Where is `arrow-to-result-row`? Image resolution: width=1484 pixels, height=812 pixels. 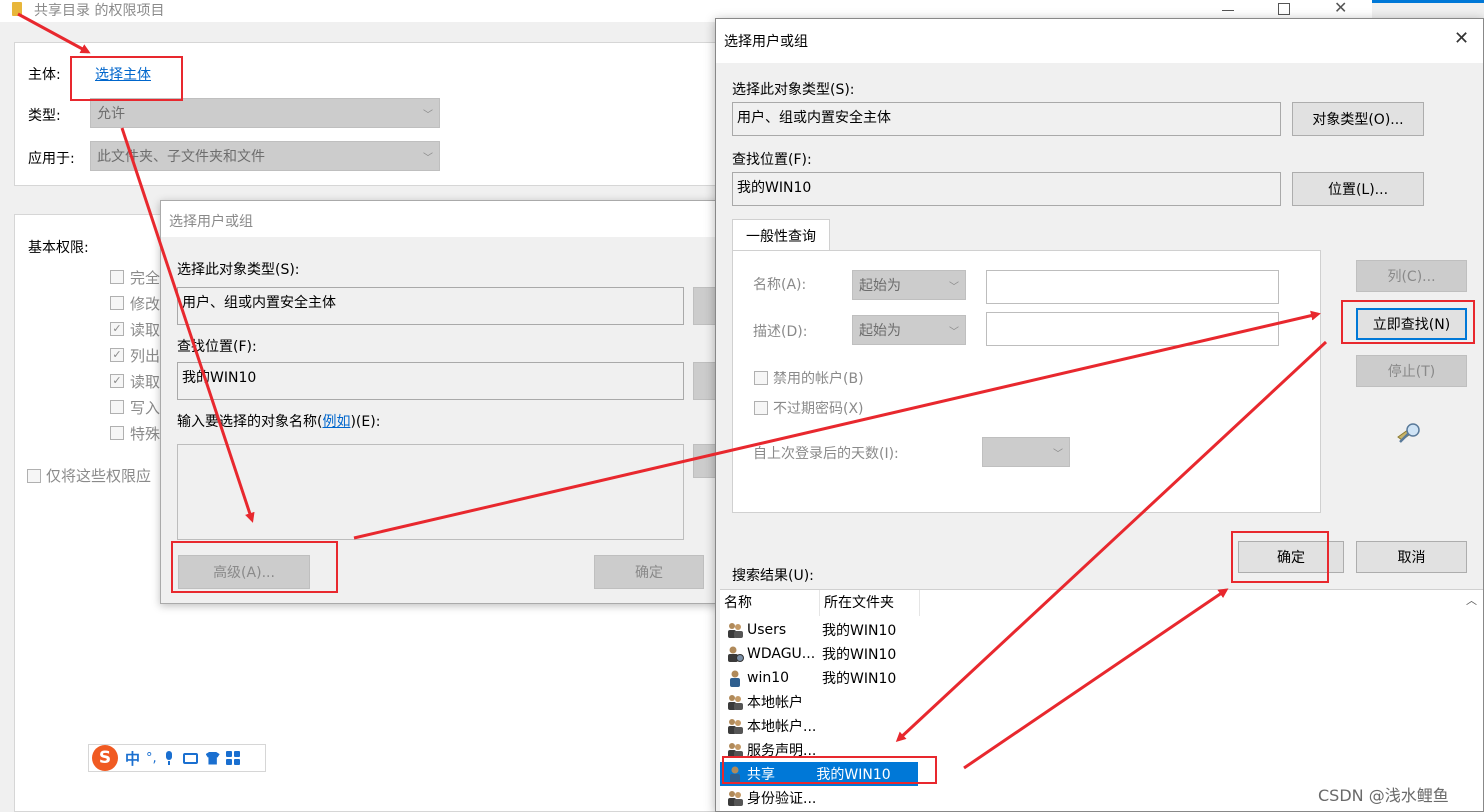 arrow-to-result-row is located at coordinates (1111, 541).